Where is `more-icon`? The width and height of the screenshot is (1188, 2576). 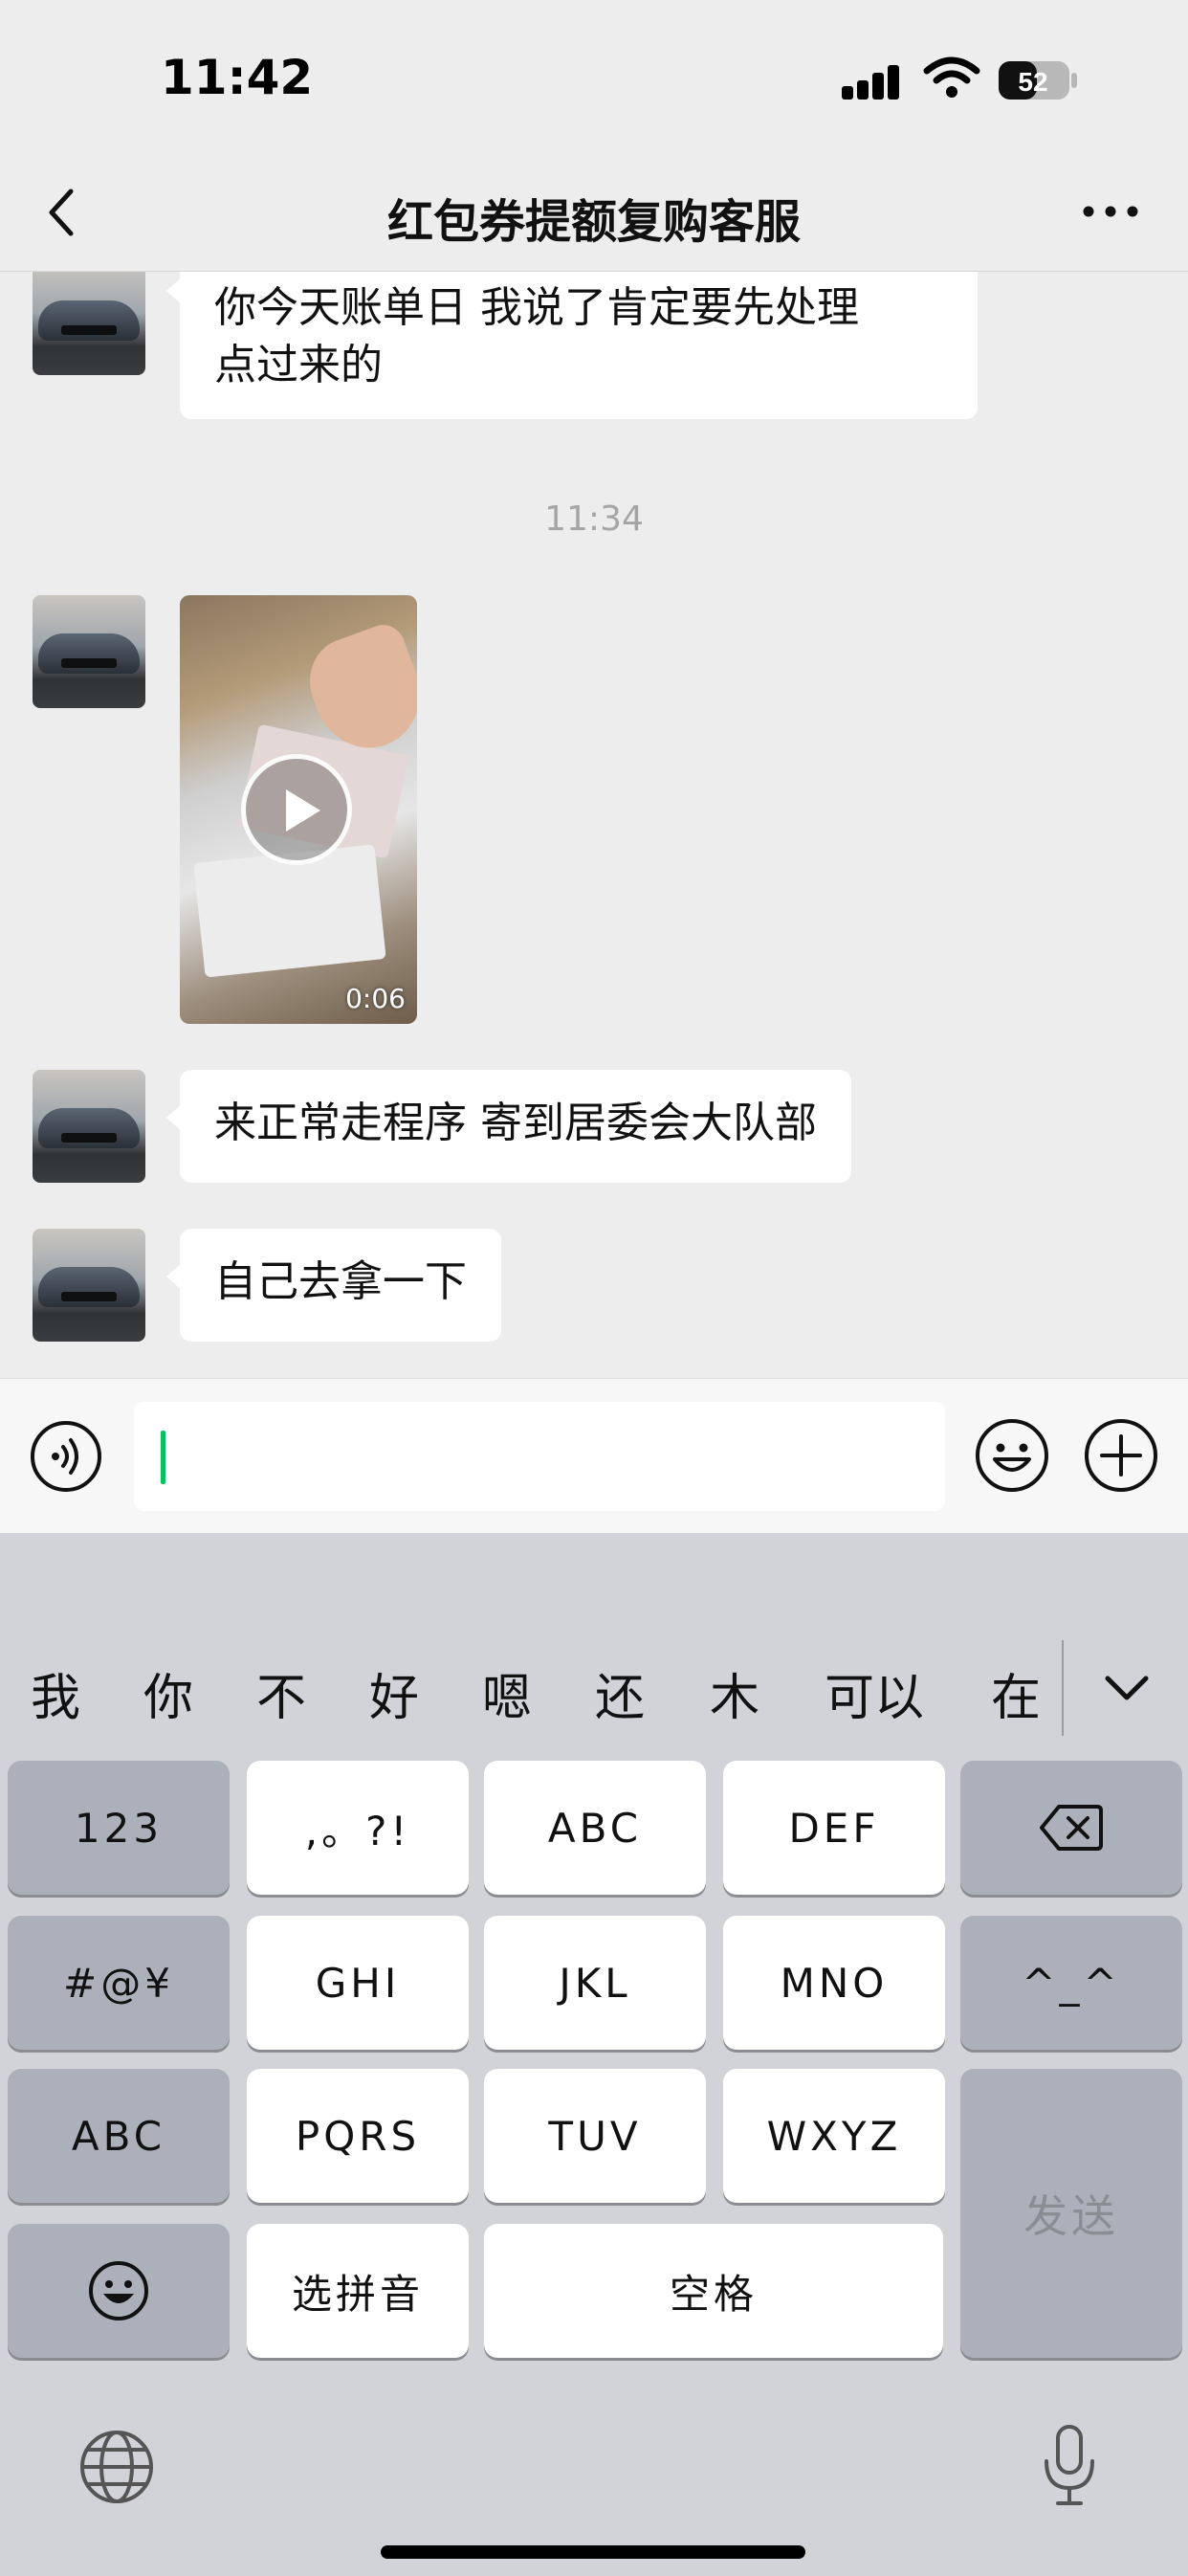 more-icon is located at coordinates (1110, 211).